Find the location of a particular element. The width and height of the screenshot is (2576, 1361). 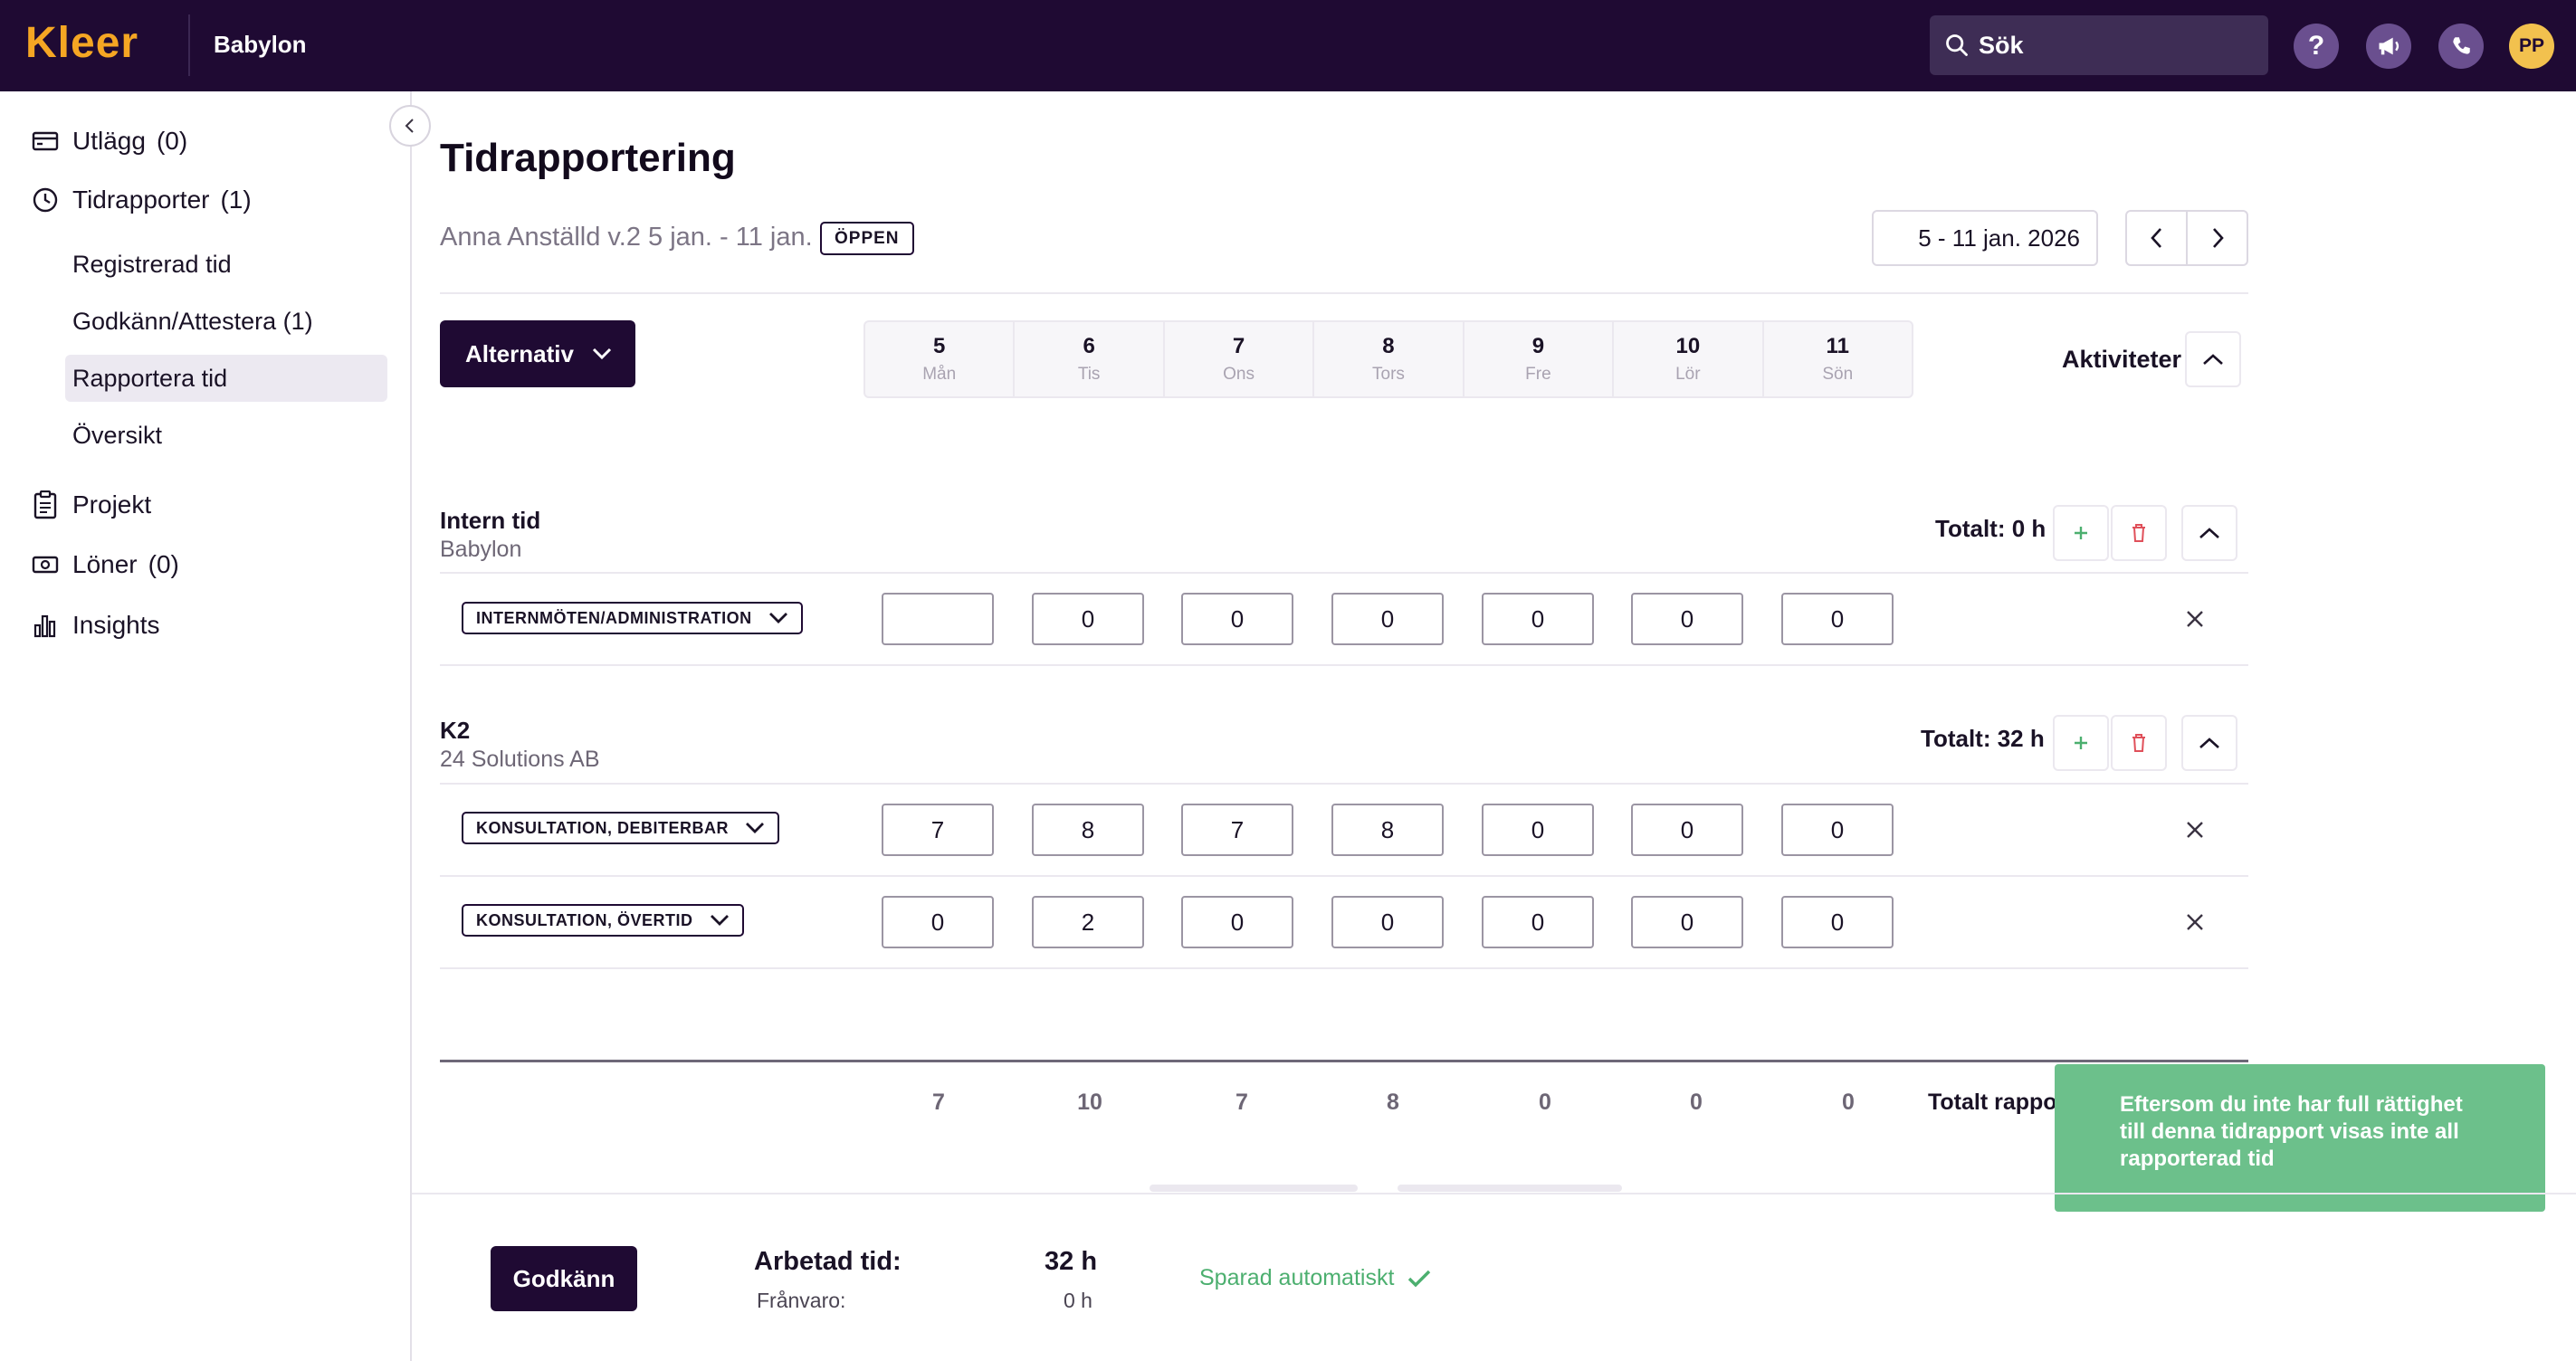

search-icon is located at coordinates (1957, 45).